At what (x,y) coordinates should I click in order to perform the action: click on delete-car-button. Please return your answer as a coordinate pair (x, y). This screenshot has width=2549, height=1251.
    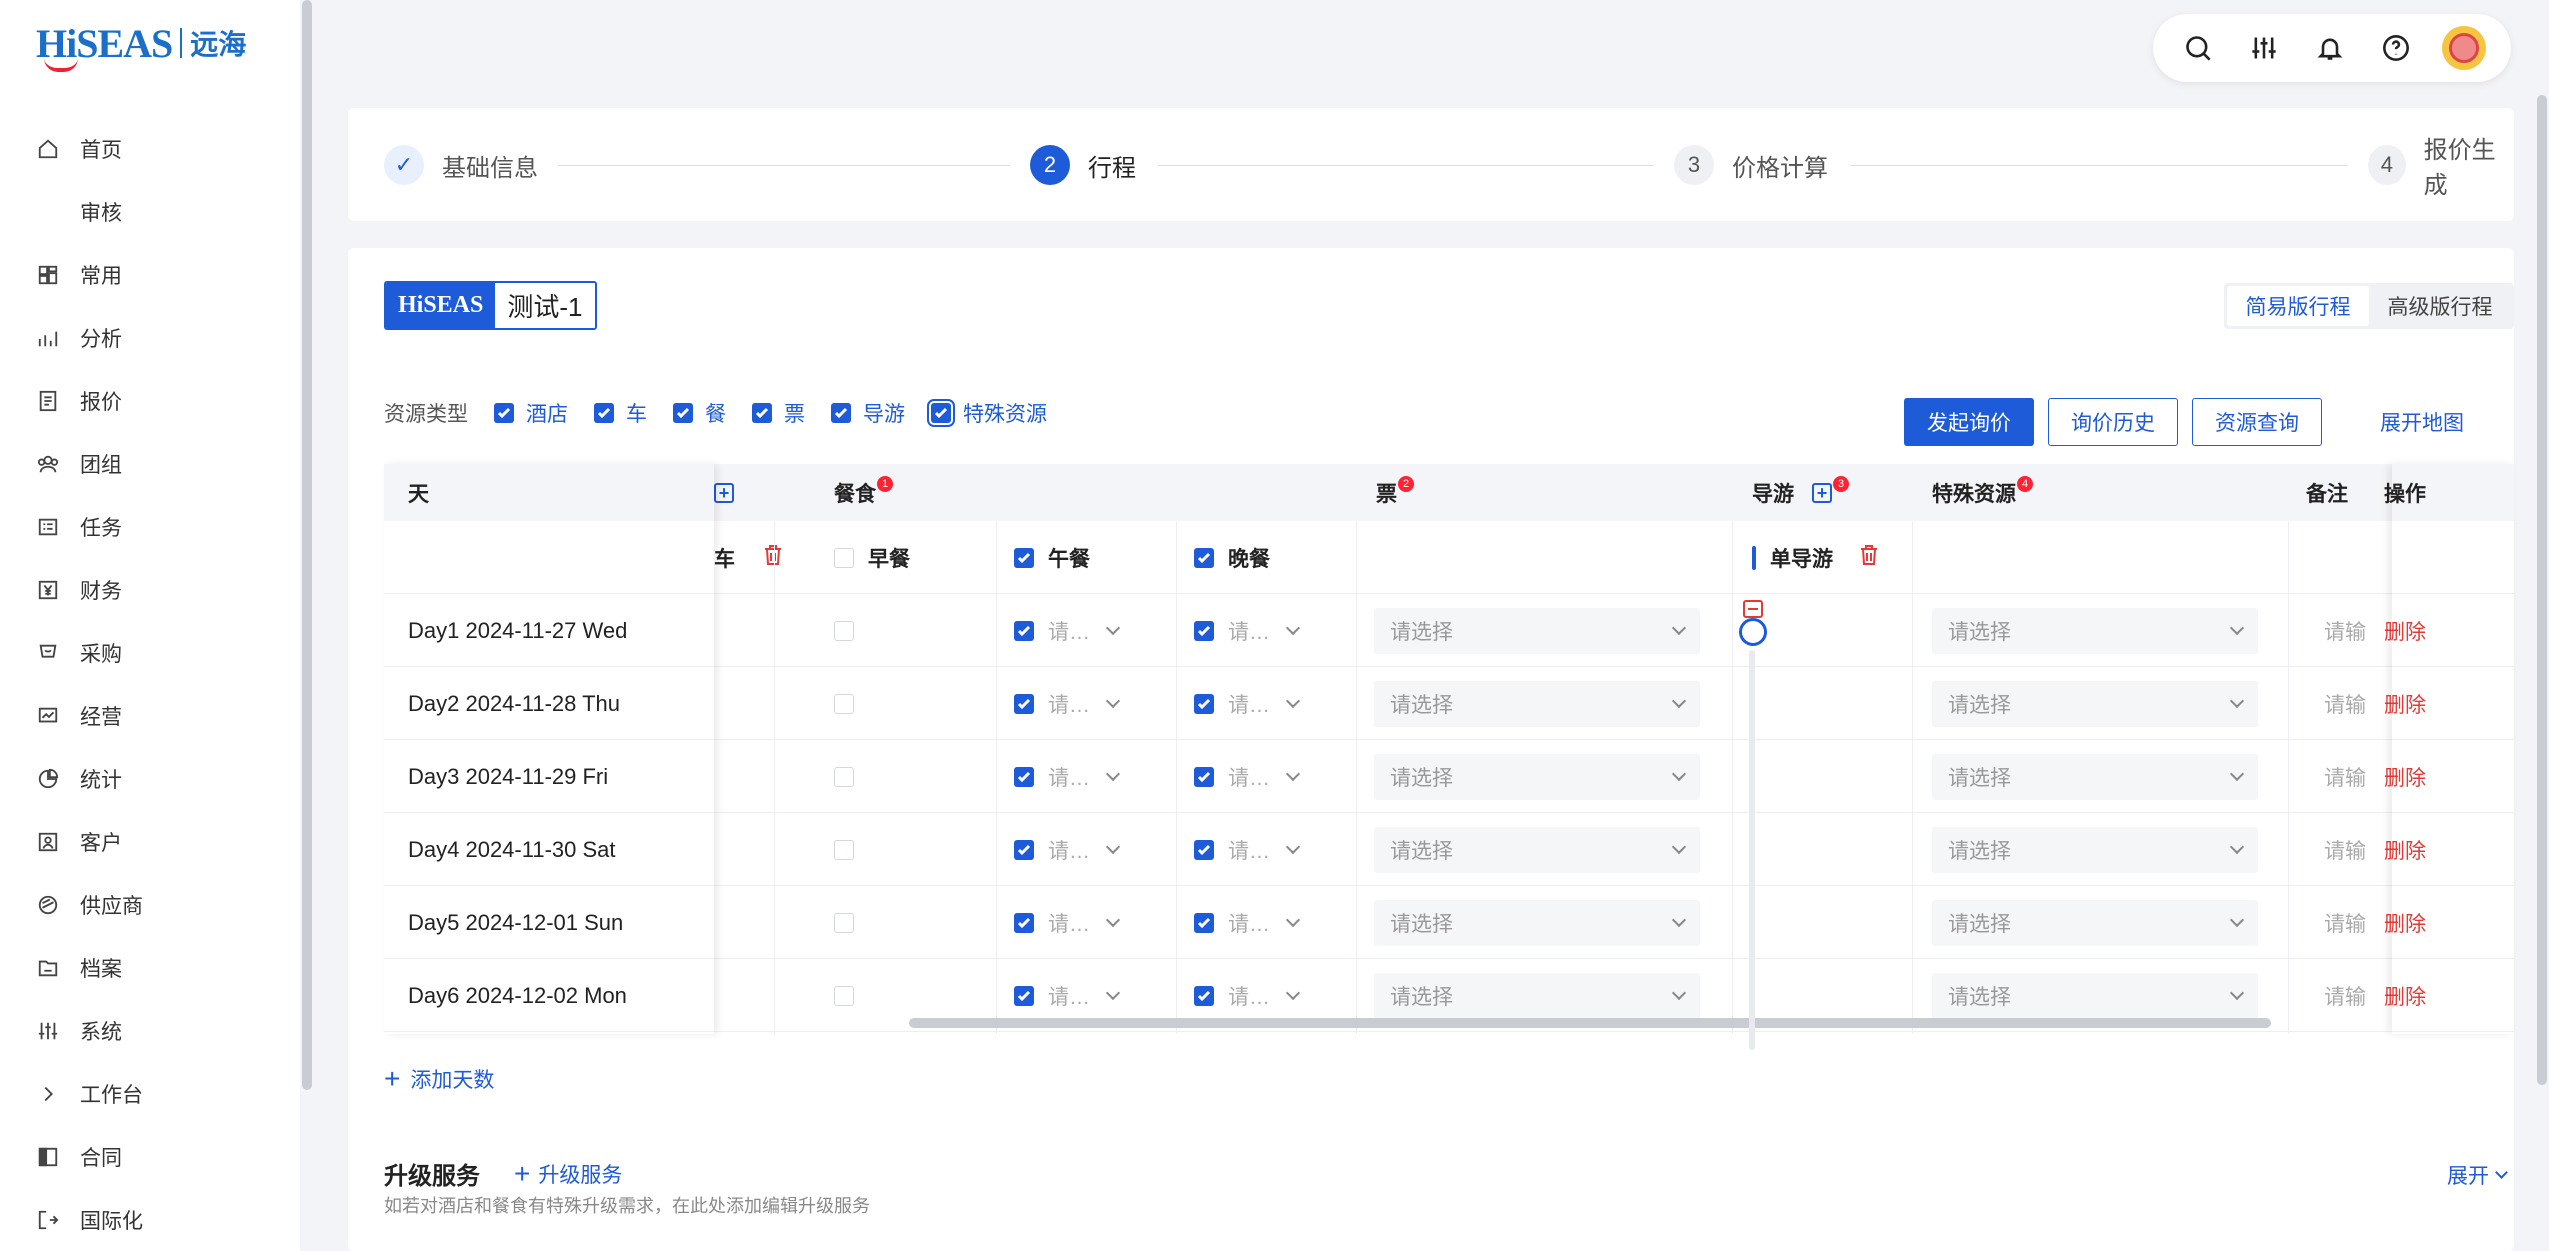
    Looking at the image, I should click on (773, 558).